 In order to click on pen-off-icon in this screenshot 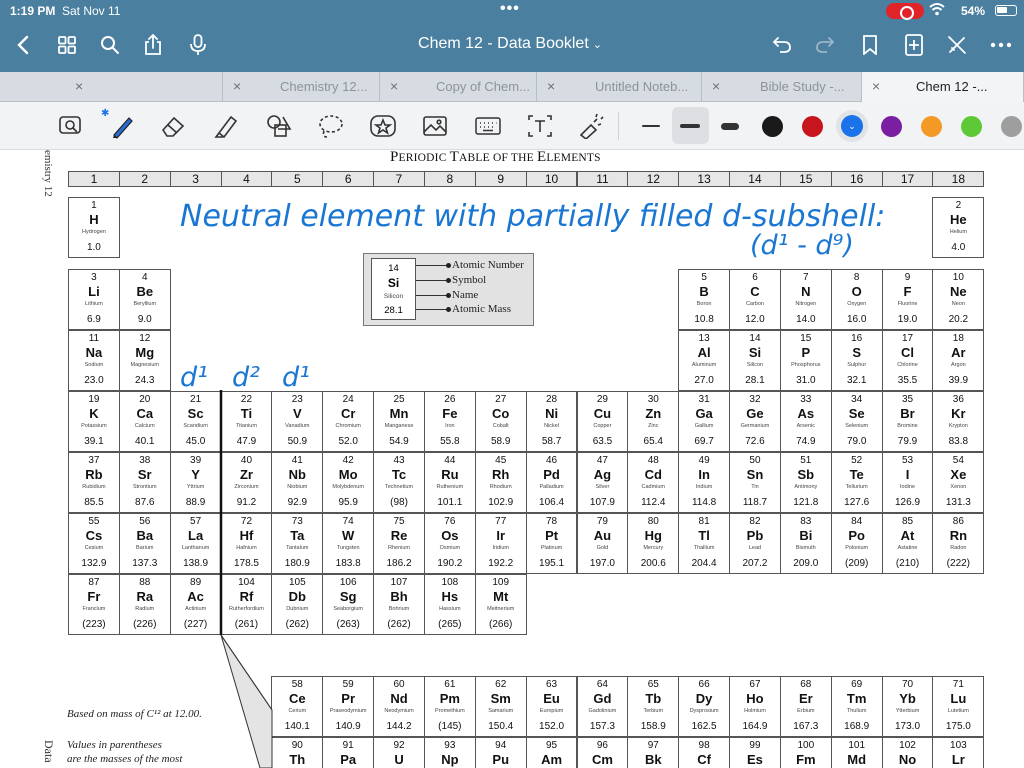, I will do `click(957, 45)`.